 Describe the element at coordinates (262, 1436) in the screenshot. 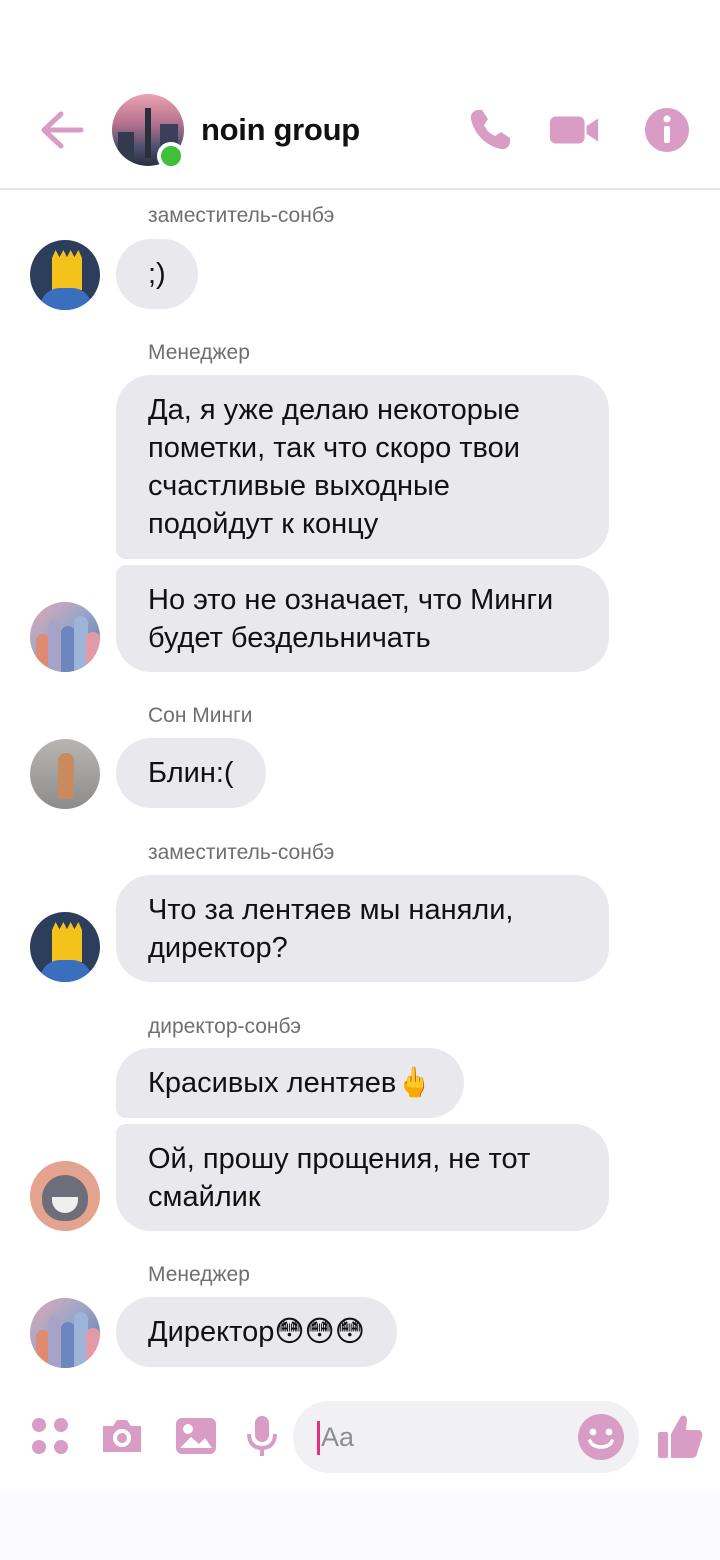

I see `microphone-icon` at that location.